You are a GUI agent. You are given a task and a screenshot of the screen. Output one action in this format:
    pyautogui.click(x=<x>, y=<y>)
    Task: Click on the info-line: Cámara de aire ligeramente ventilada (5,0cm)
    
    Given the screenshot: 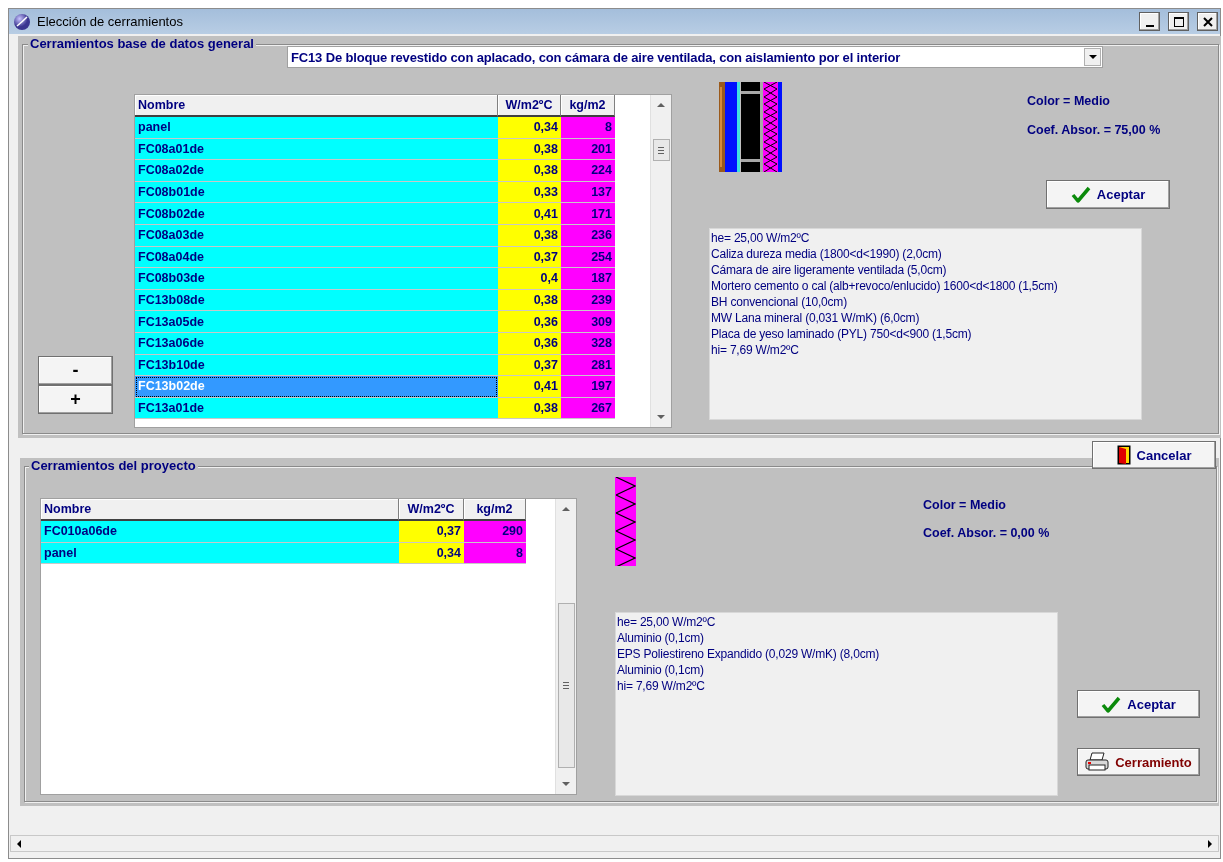 What is the action you would take?
    pyautogui.click(x=829, y=270)
    